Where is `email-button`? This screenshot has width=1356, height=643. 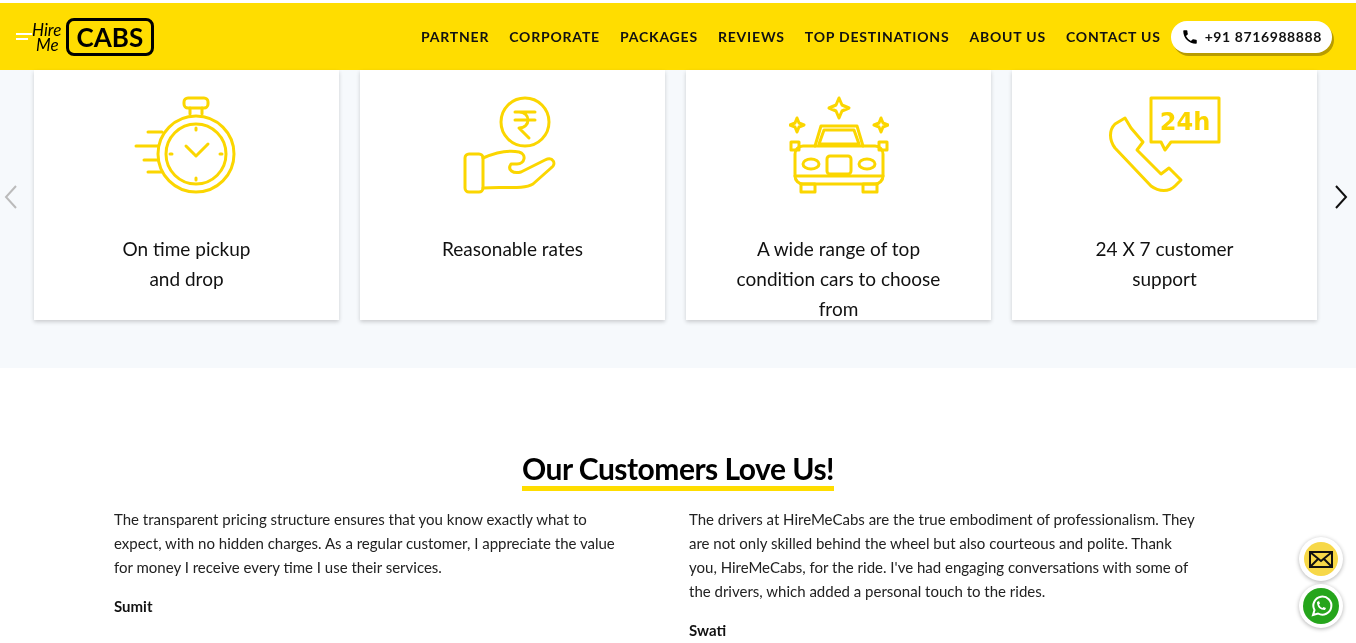 email-button is located at coordinates (1321, 559).